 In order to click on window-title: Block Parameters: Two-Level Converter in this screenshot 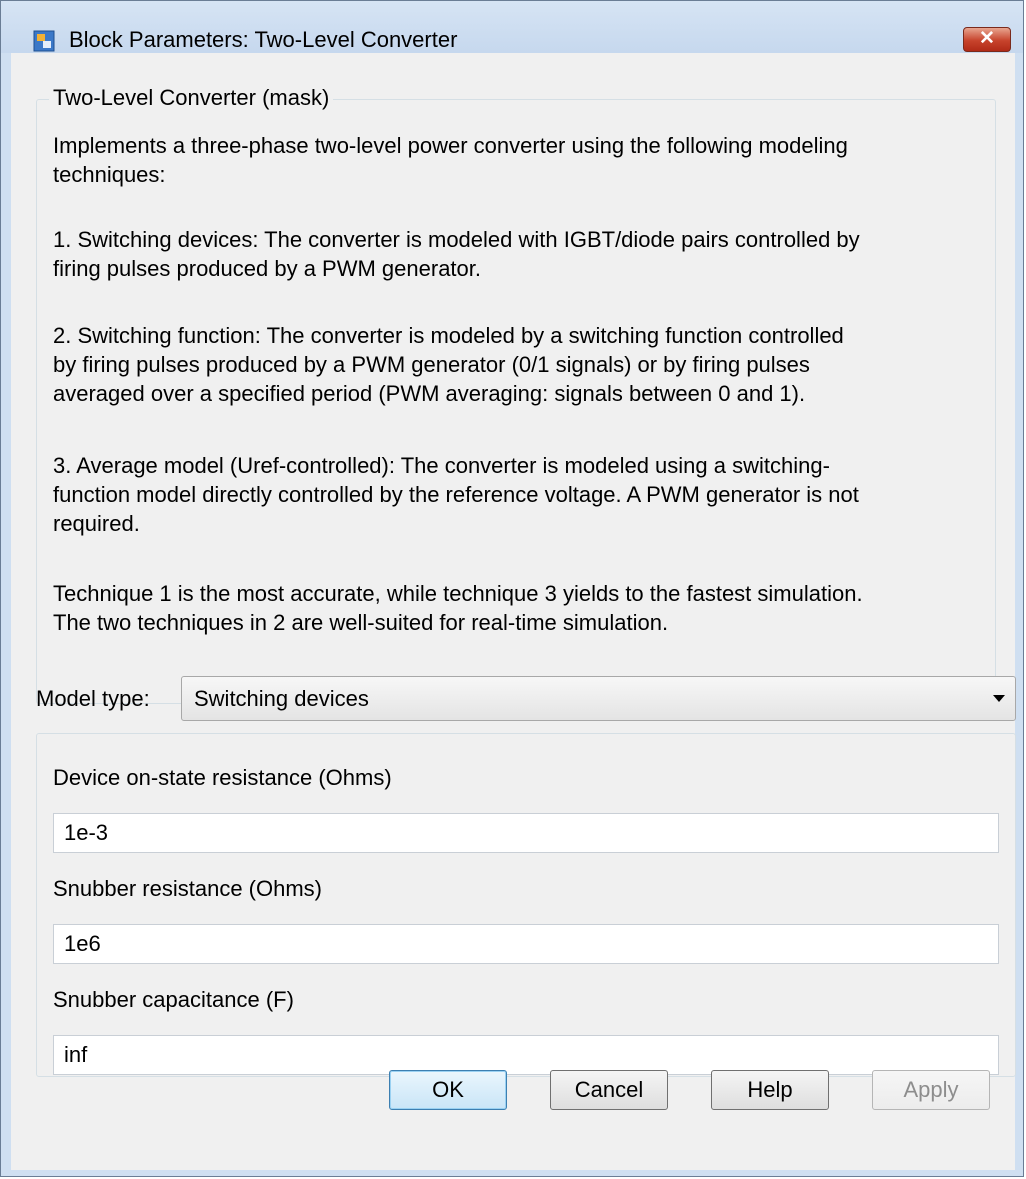, I will do `click(263, 39)`.